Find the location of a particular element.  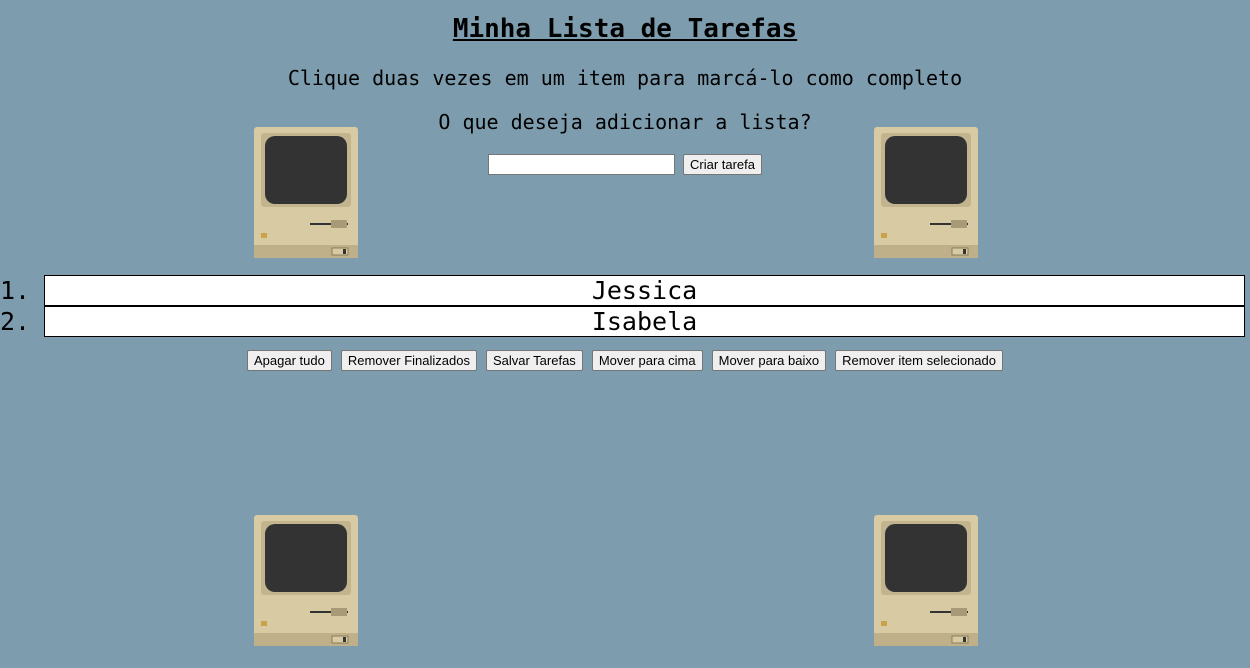

remove-completed-button: Remover Finalizados is located at coordinates (408, 360).